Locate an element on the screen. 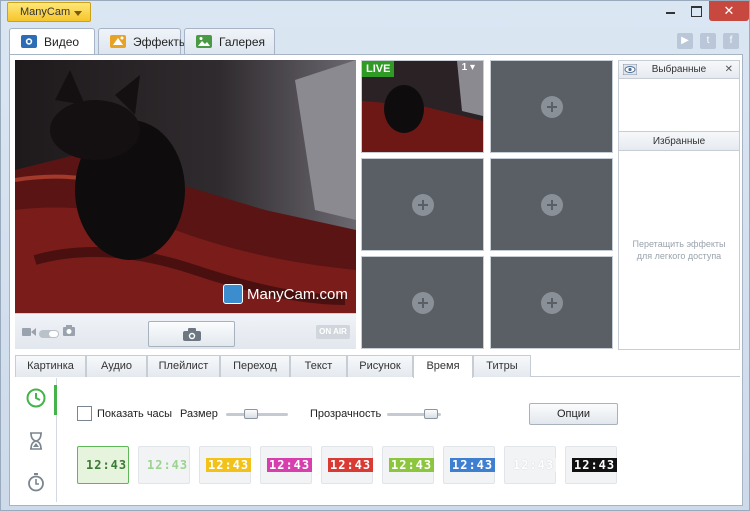 This screenshot has height=511, width=750. youtube-icon: ▶ is located at coordinates (685, 41).